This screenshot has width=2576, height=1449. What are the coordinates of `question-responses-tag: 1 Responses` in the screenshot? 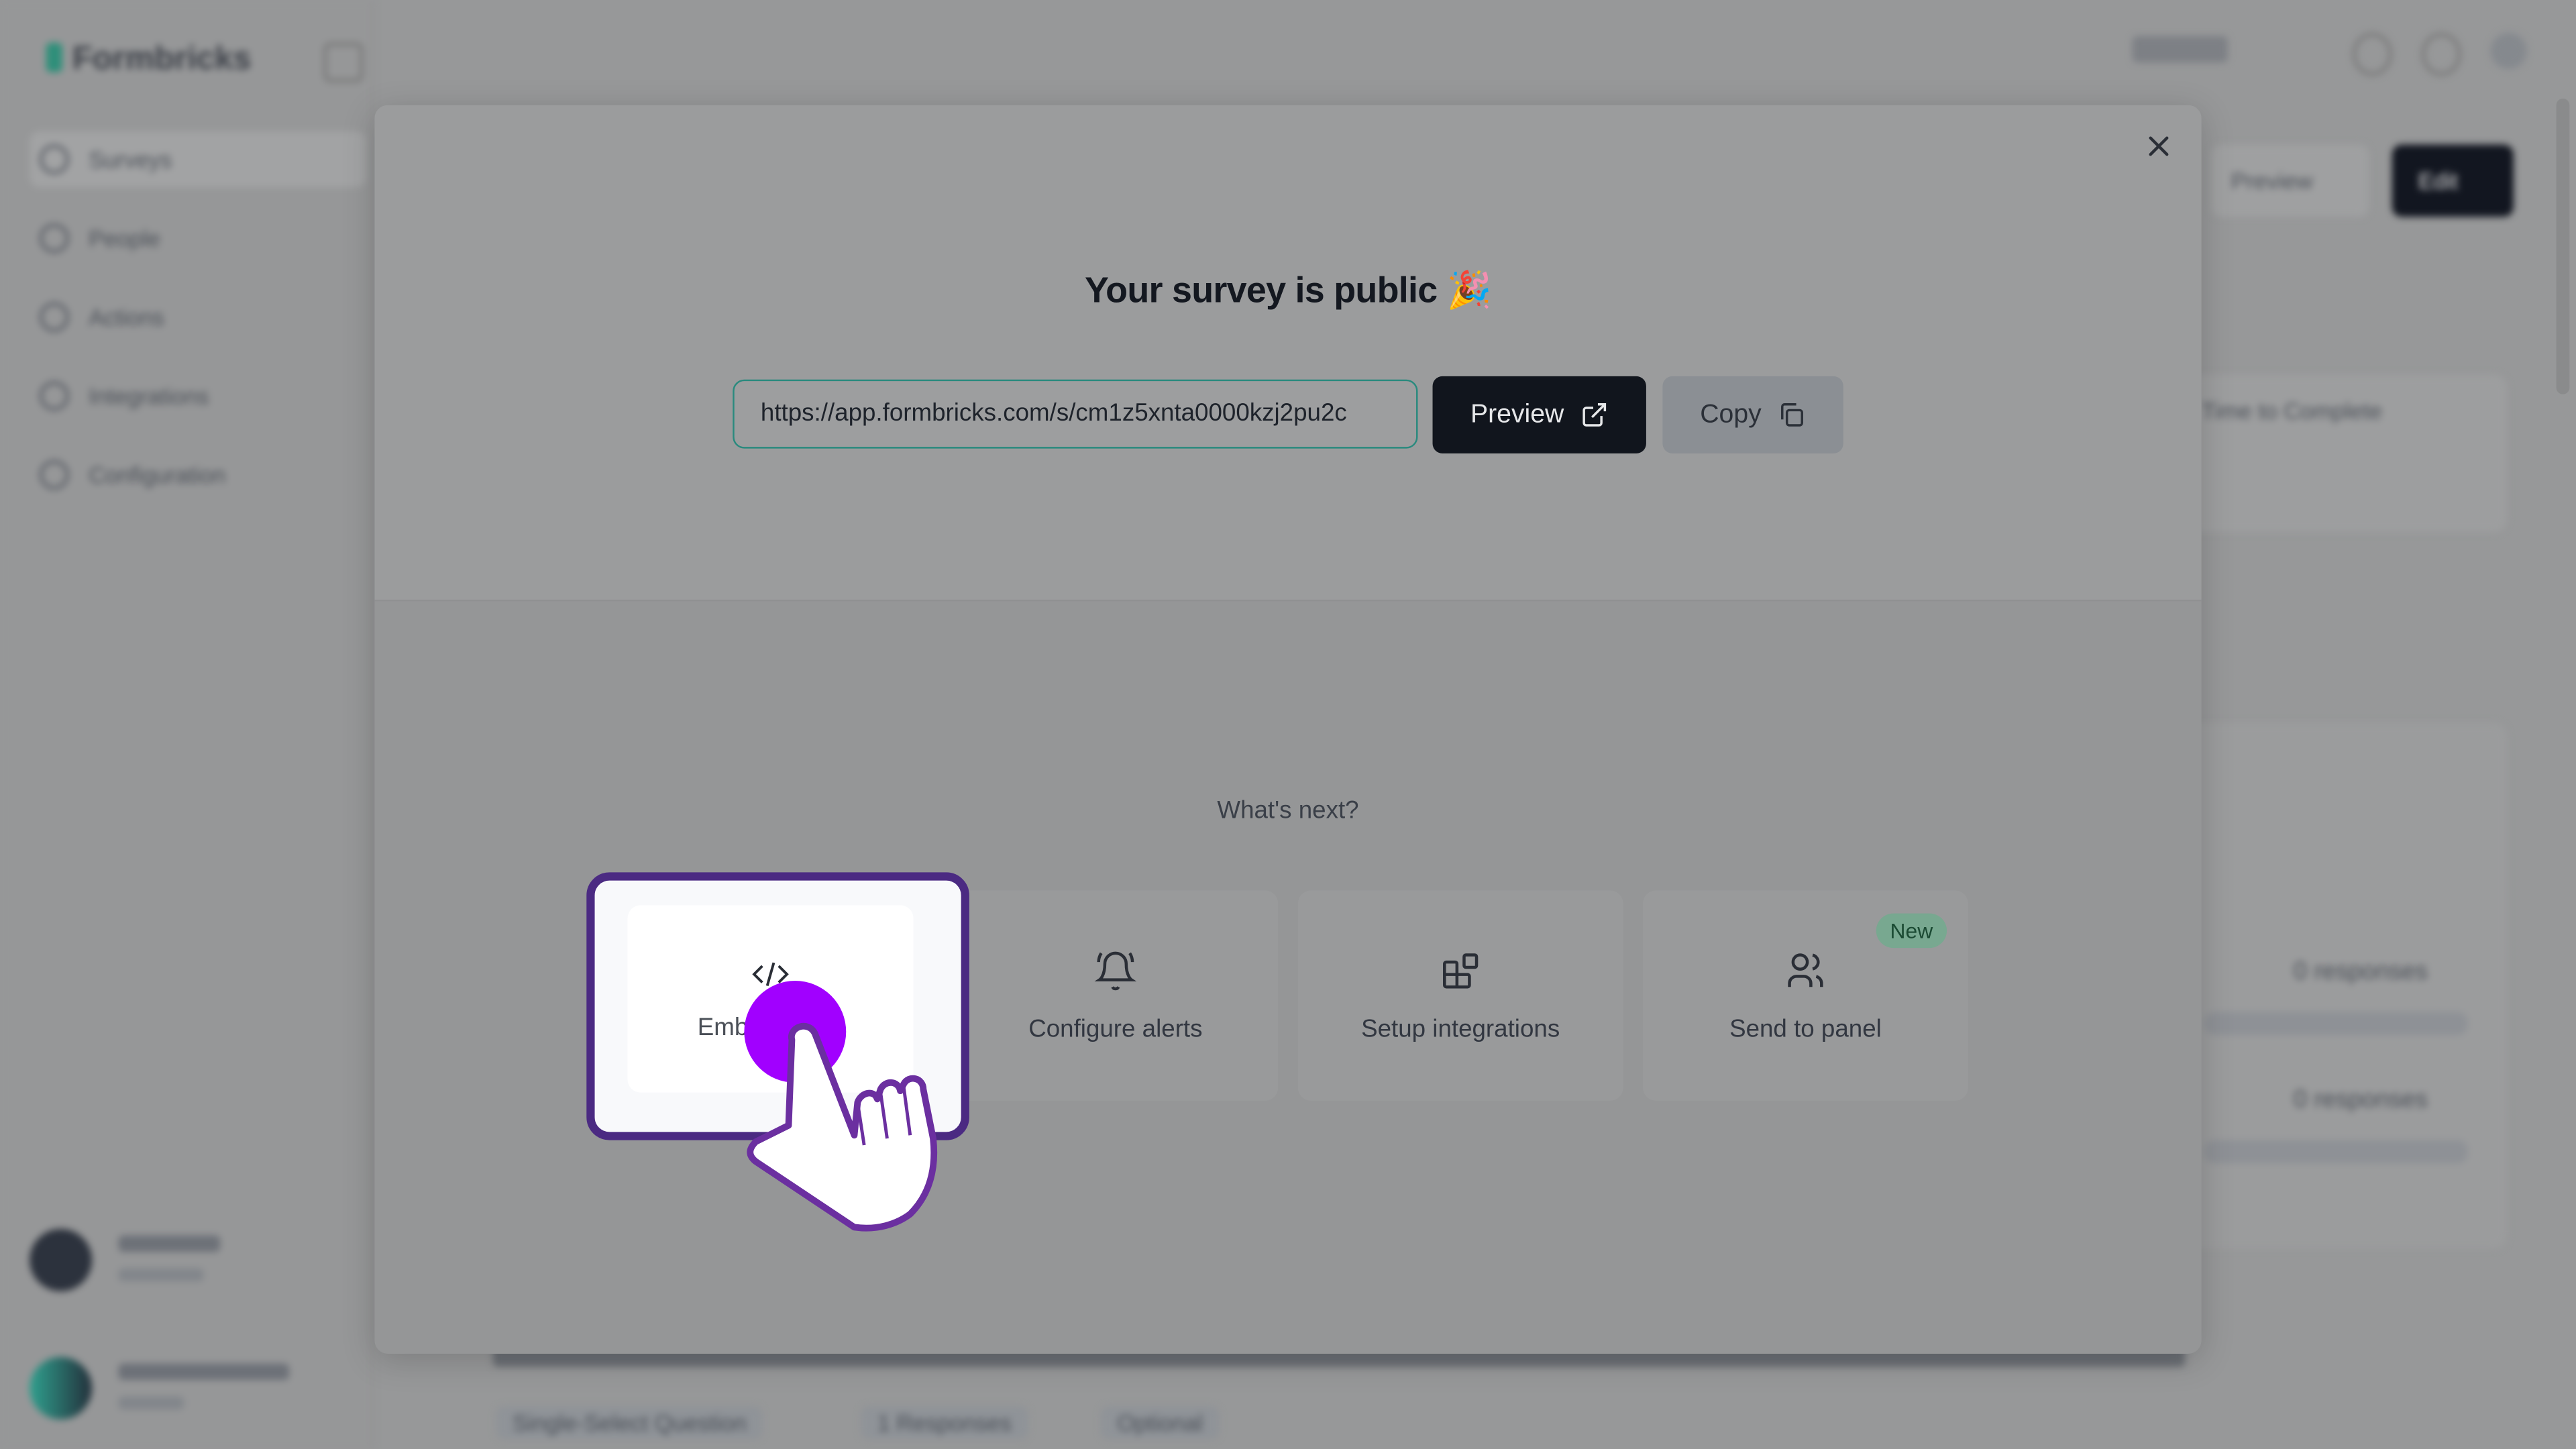 It's located at (944, 1423).